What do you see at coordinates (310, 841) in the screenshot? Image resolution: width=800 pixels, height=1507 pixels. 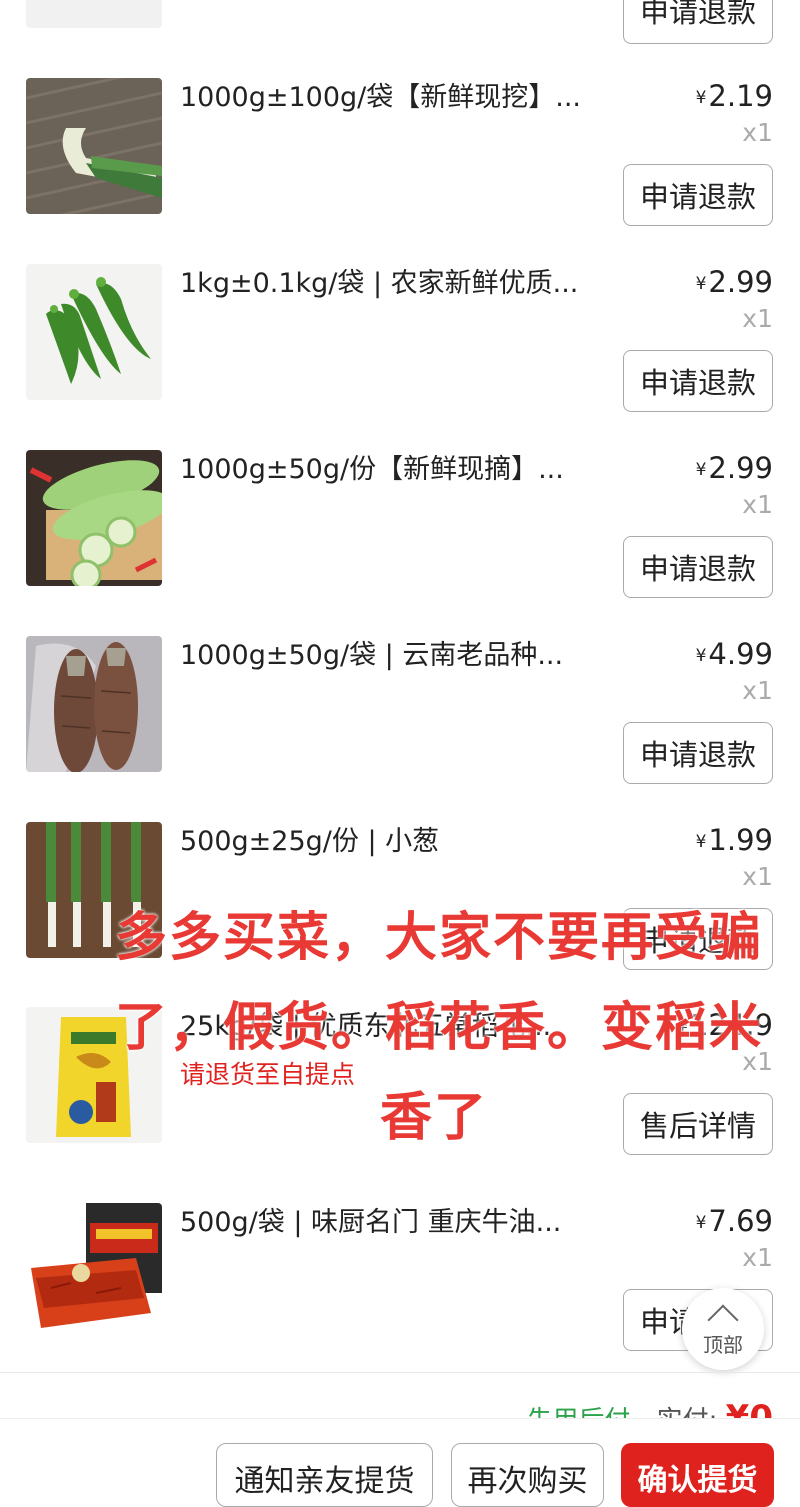 I see `product-title: 500g±25g/份 | 小葱` at bounding box center [310, 841].